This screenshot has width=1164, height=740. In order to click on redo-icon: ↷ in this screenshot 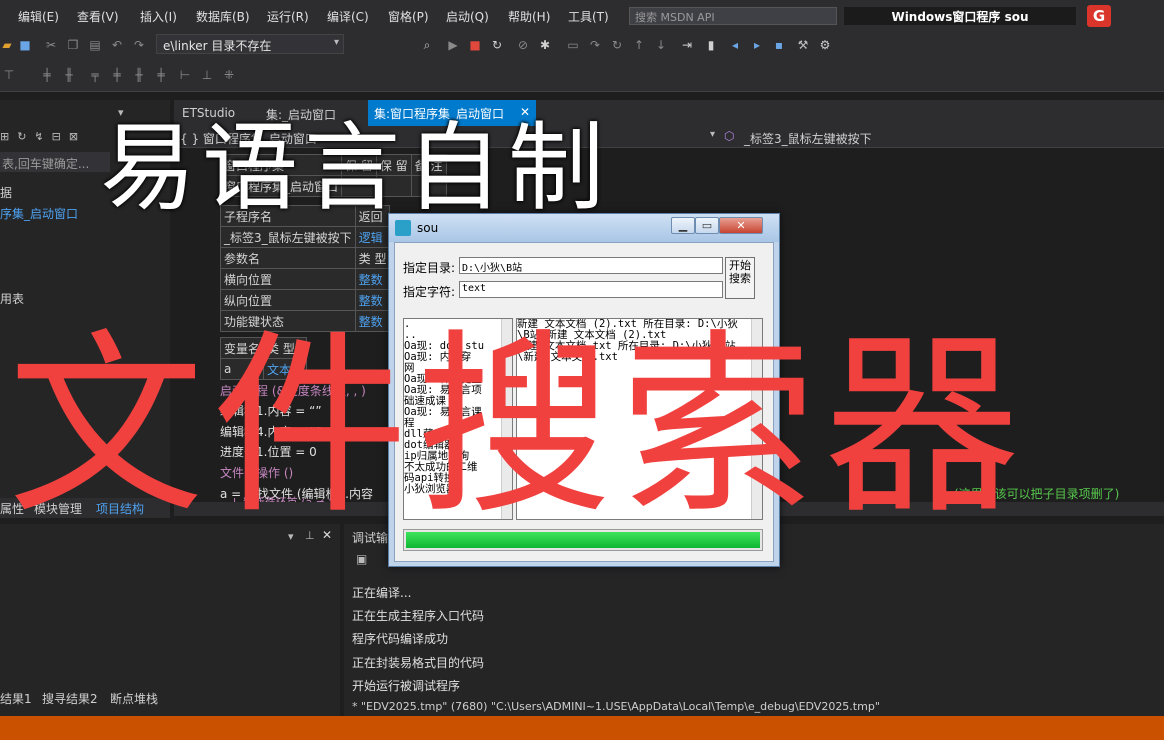, I will do `click(139, 45)`.